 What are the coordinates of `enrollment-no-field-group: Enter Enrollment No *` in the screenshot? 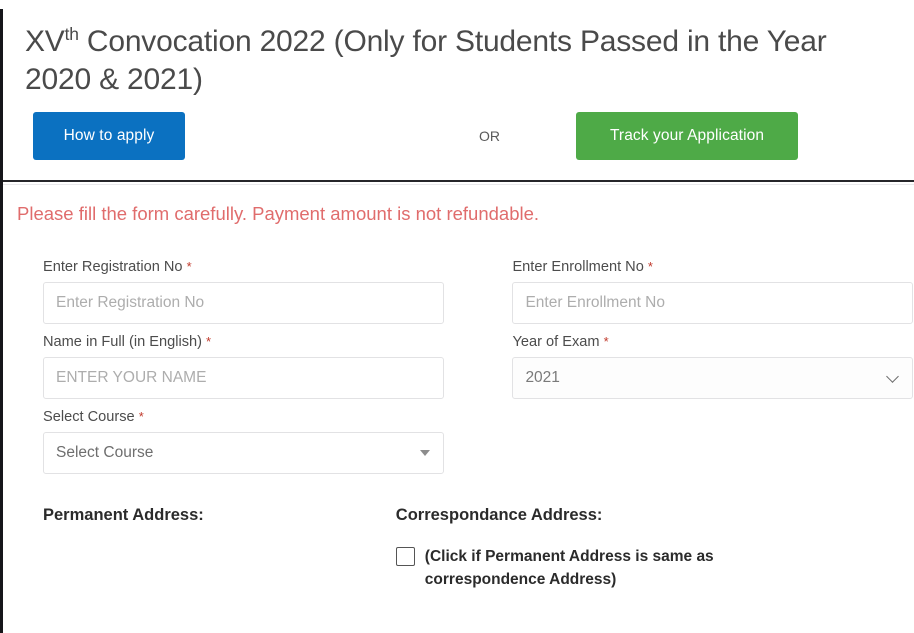 It's located at (695, 291).